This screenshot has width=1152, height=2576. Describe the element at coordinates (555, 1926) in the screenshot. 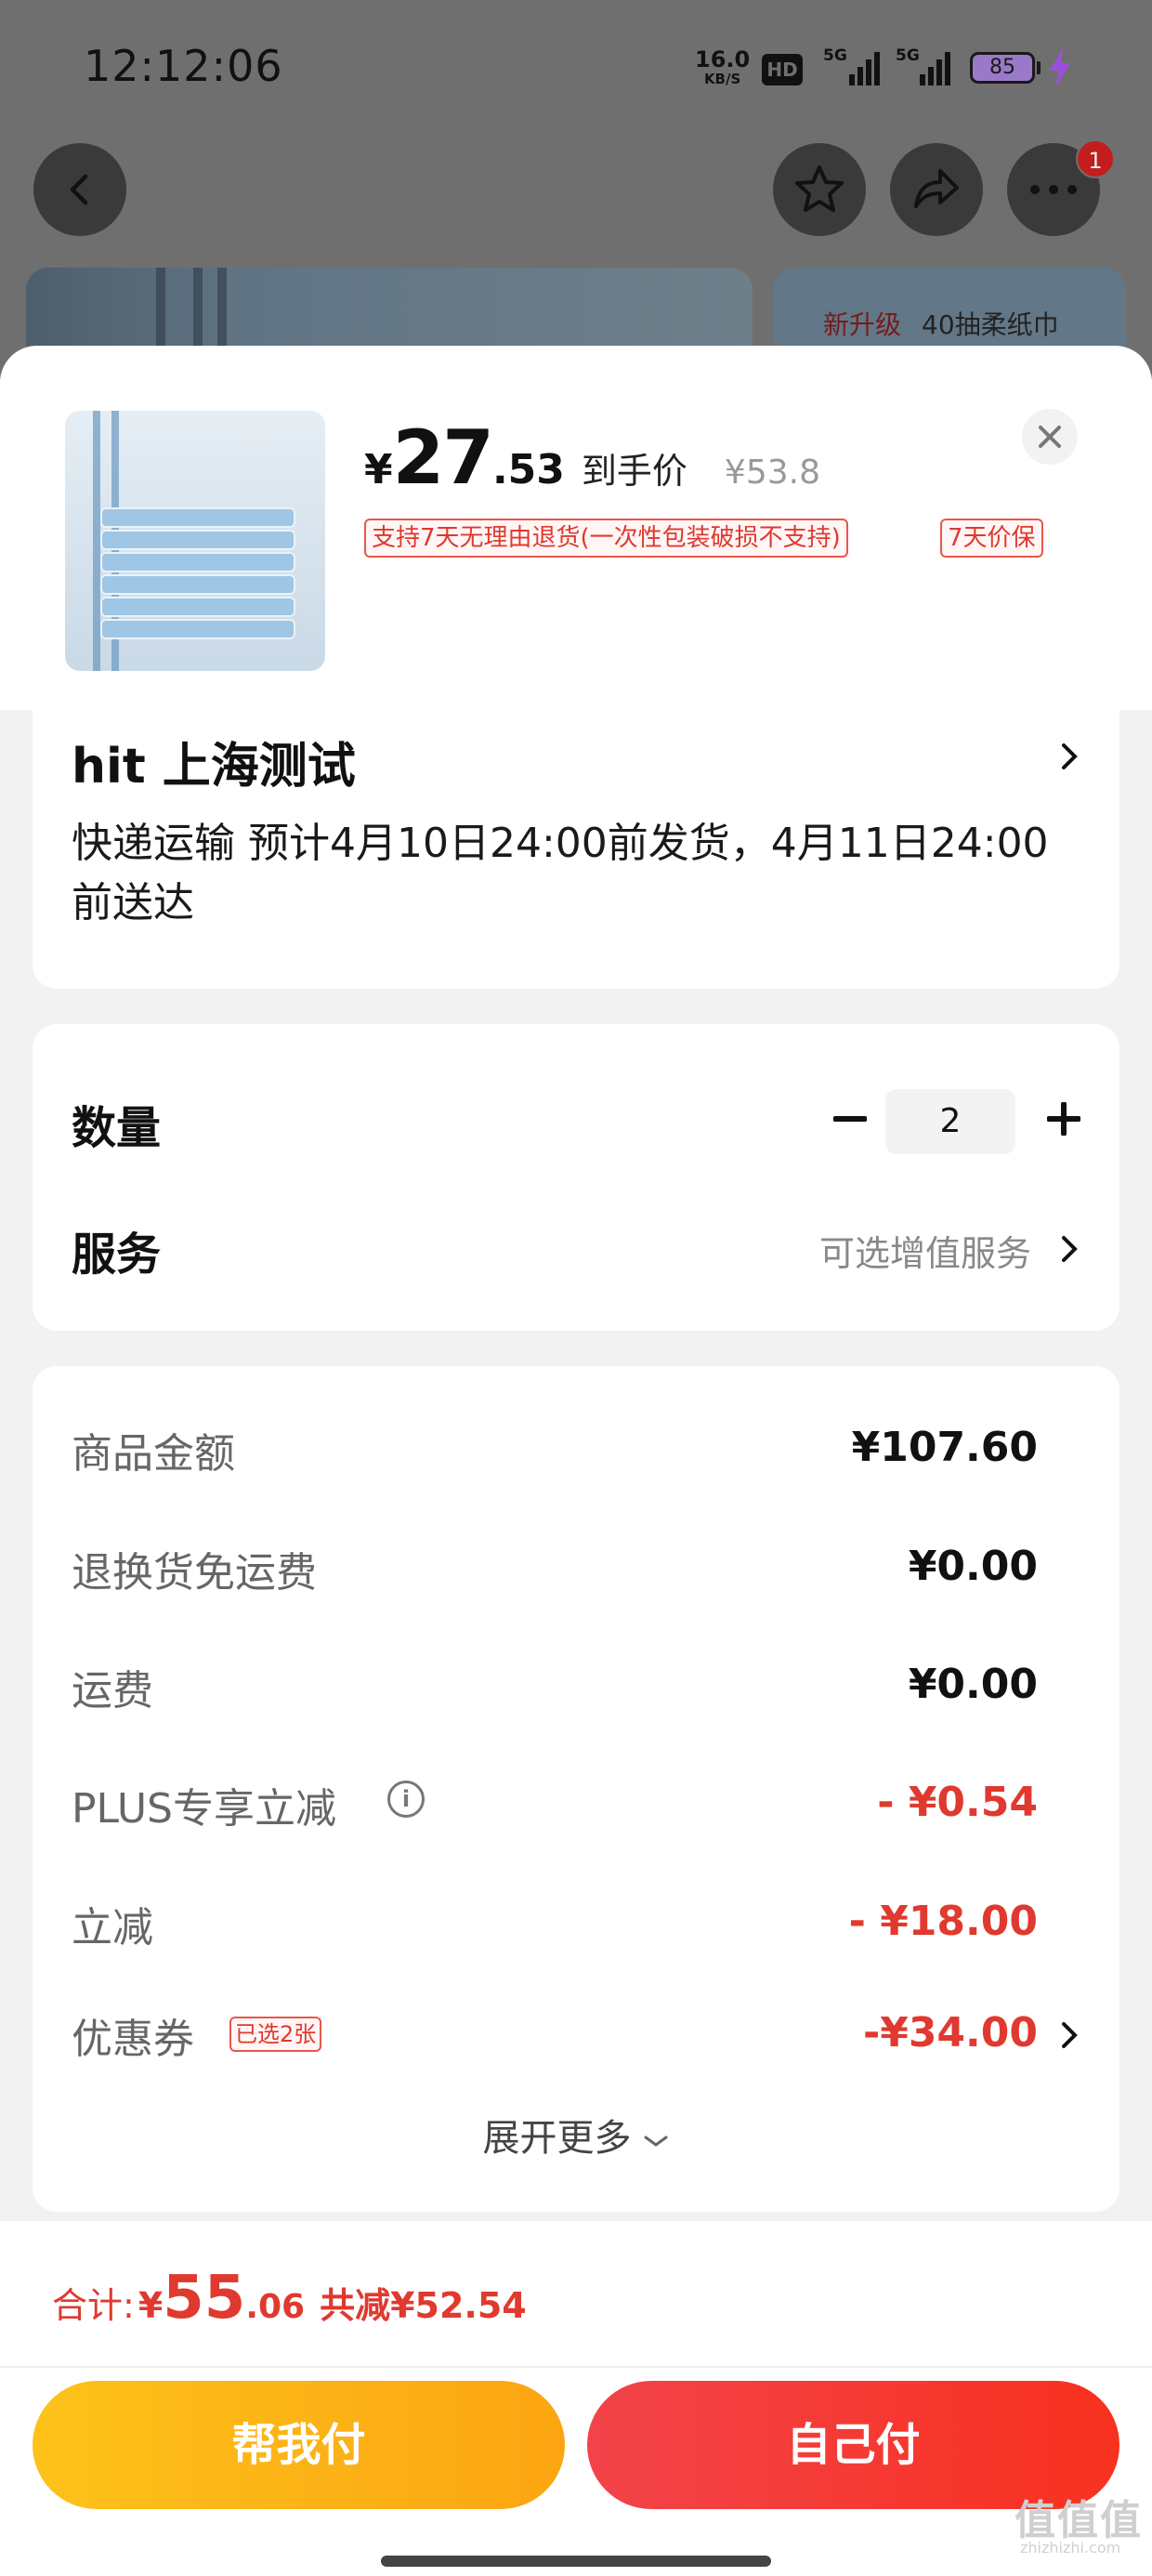

I see `summary-row: 立减 - ¥18.00` at that location.